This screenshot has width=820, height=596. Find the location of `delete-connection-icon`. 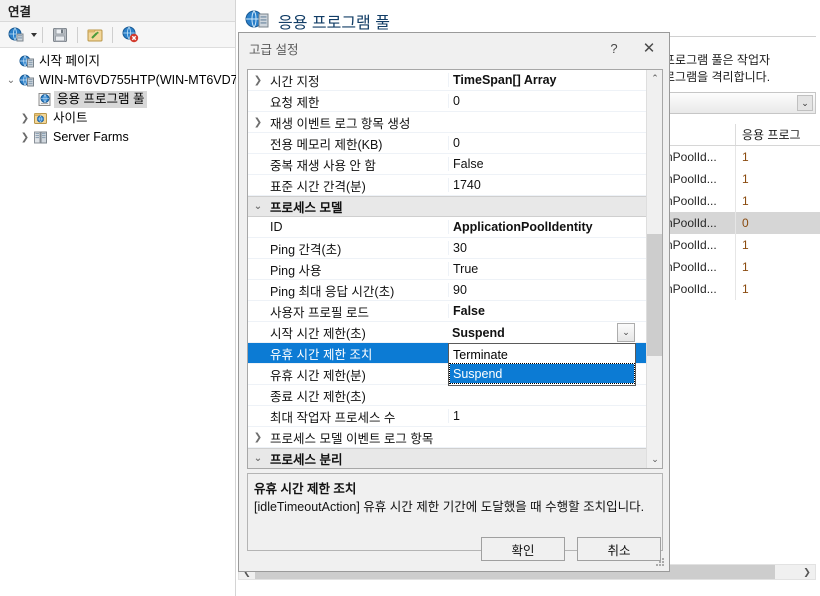

delete-connection-icon is located at coordinates (130, 35).